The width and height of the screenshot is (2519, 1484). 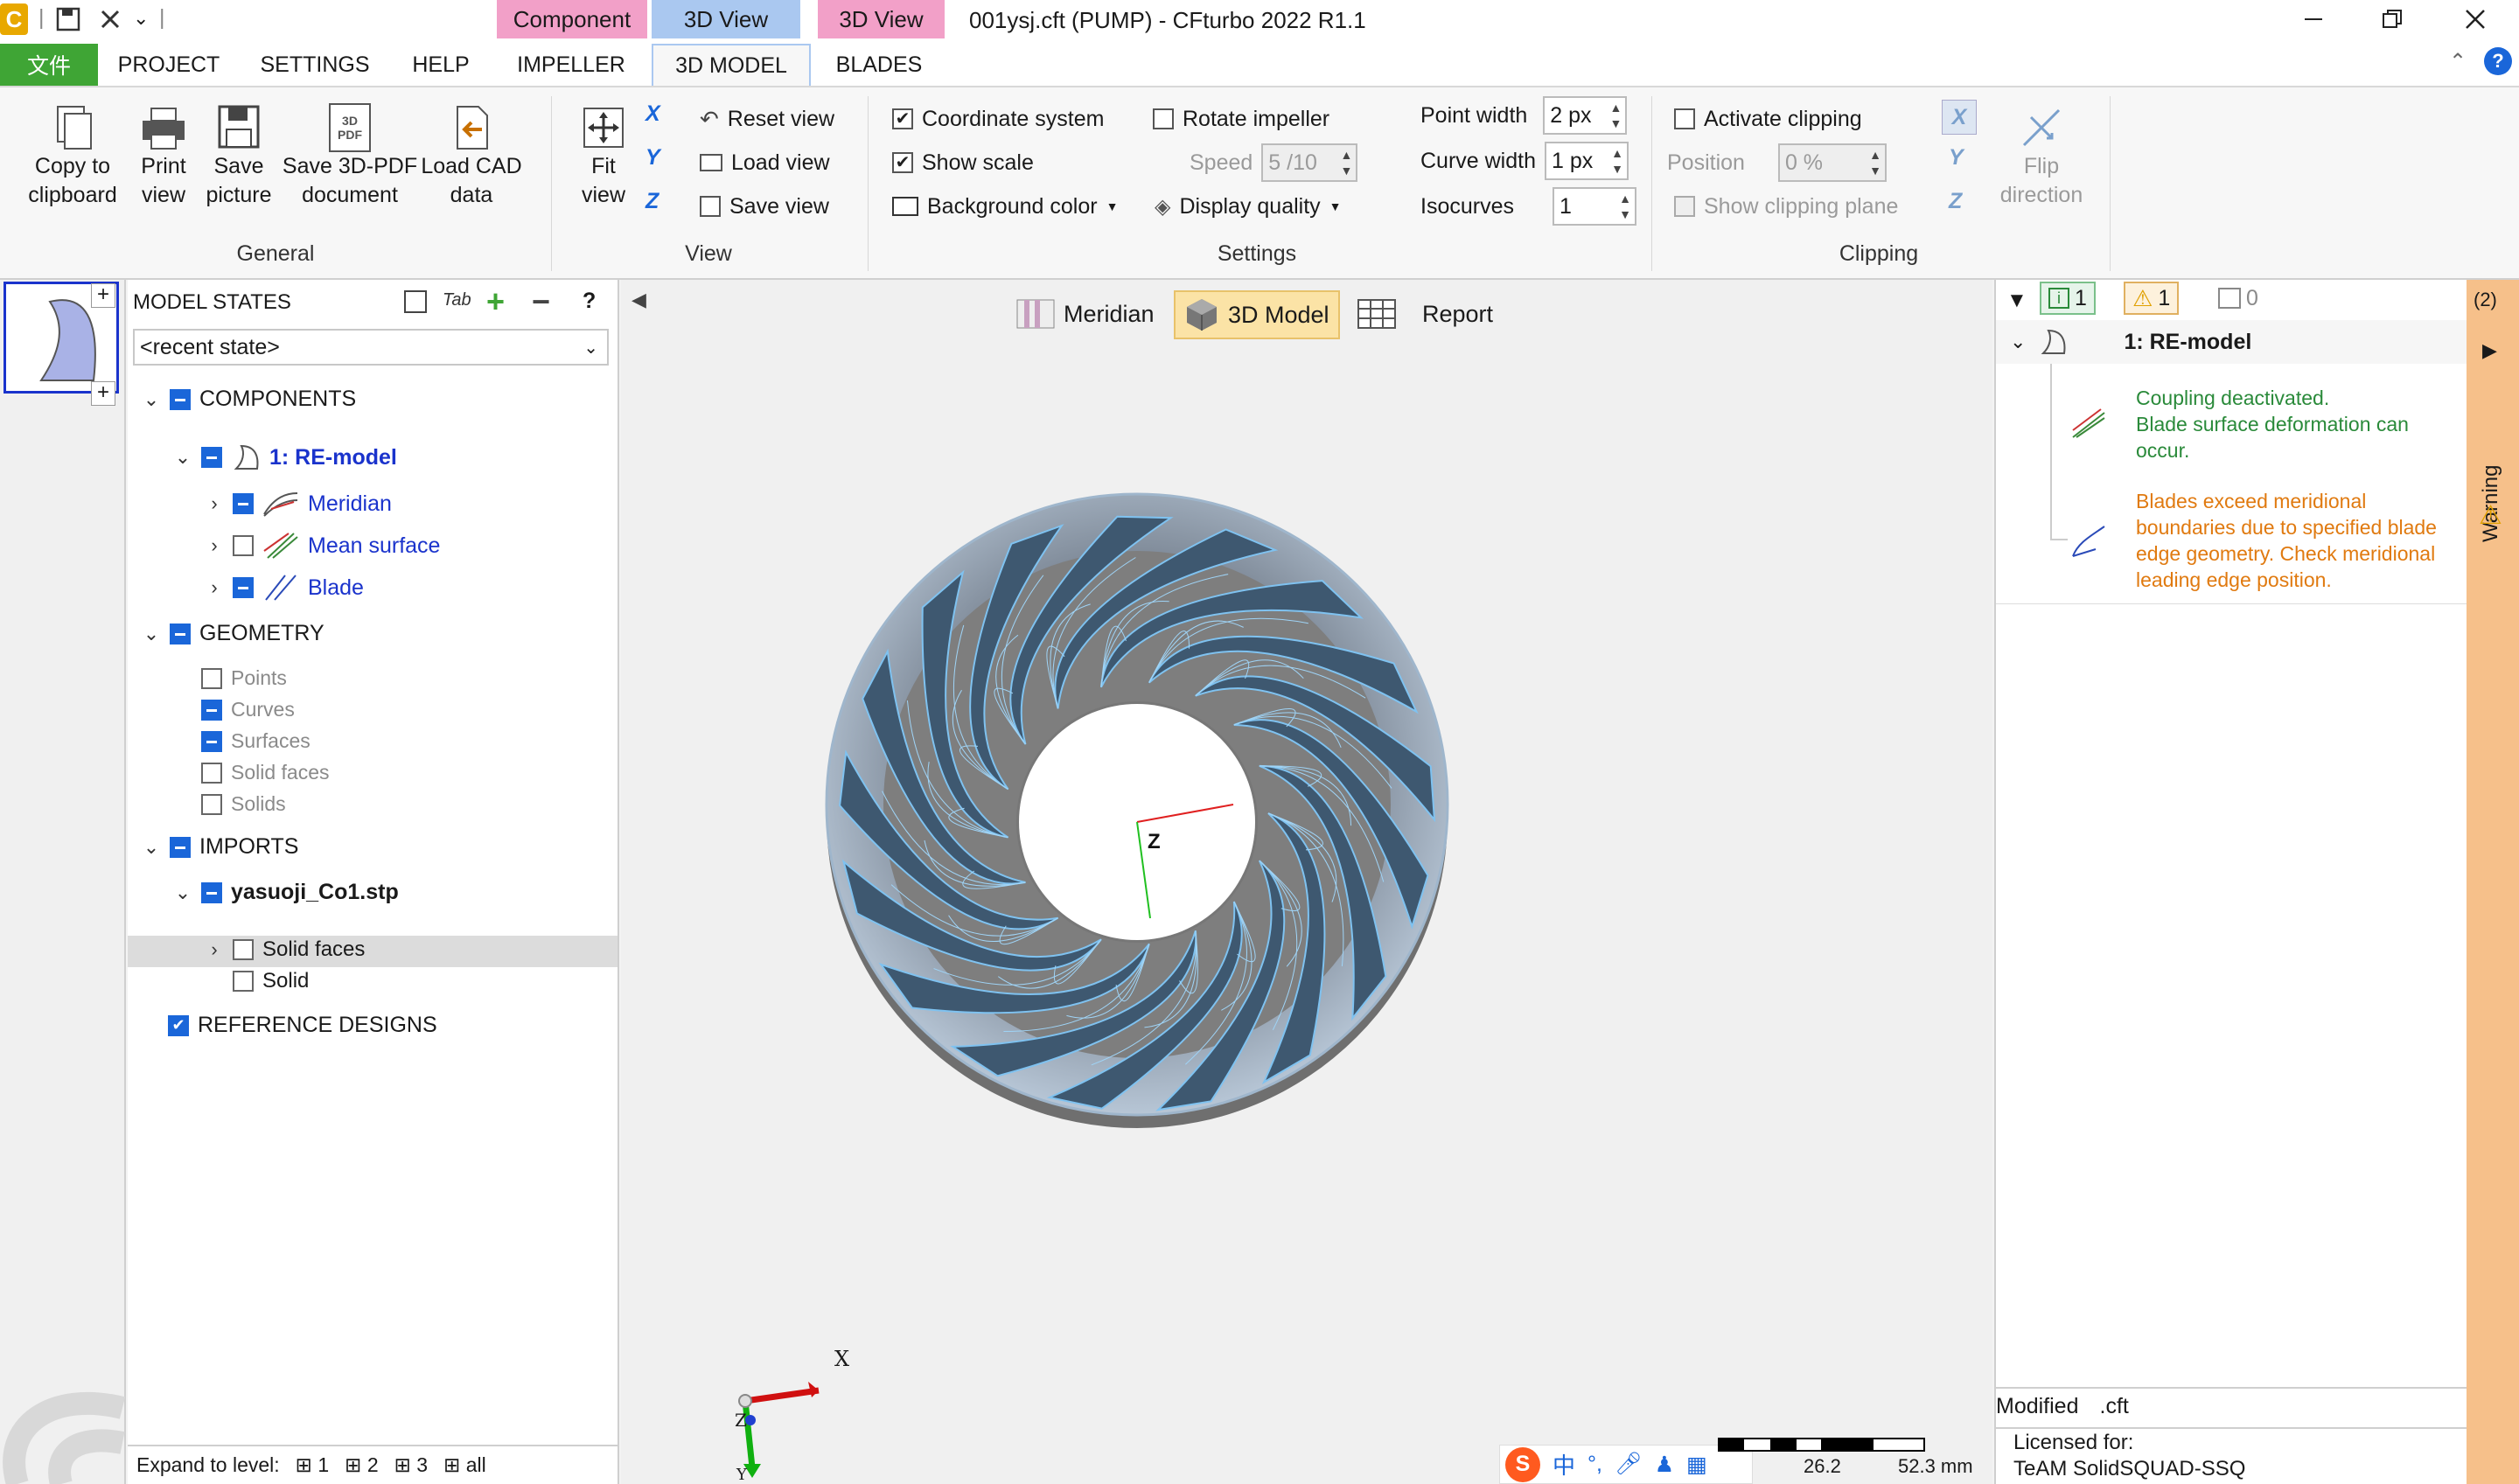 I want to click on coordinate-system-check, so click(x=902, y=118).